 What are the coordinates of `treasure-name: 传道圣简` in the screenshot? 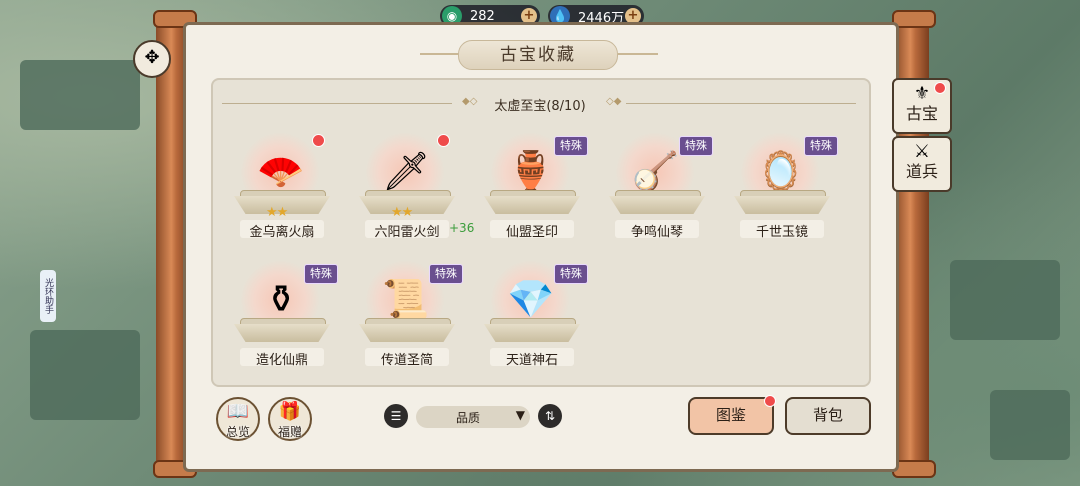 It's located at (406, 360).